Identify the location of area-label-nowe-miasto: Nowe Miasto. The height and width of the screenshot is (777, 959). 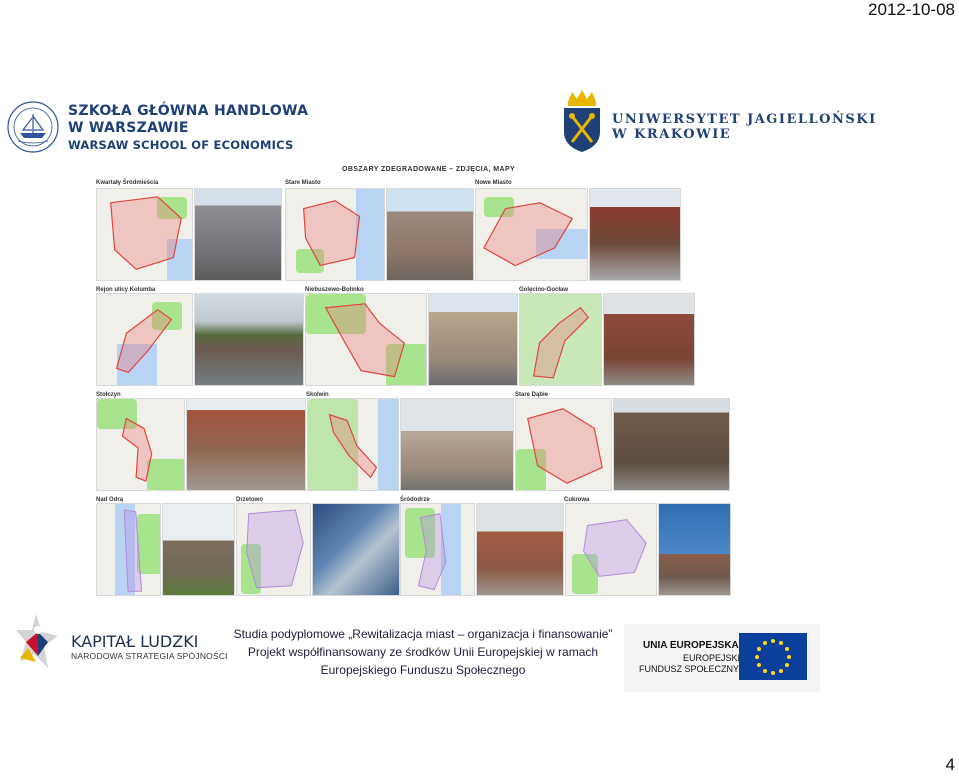
(493, 183).